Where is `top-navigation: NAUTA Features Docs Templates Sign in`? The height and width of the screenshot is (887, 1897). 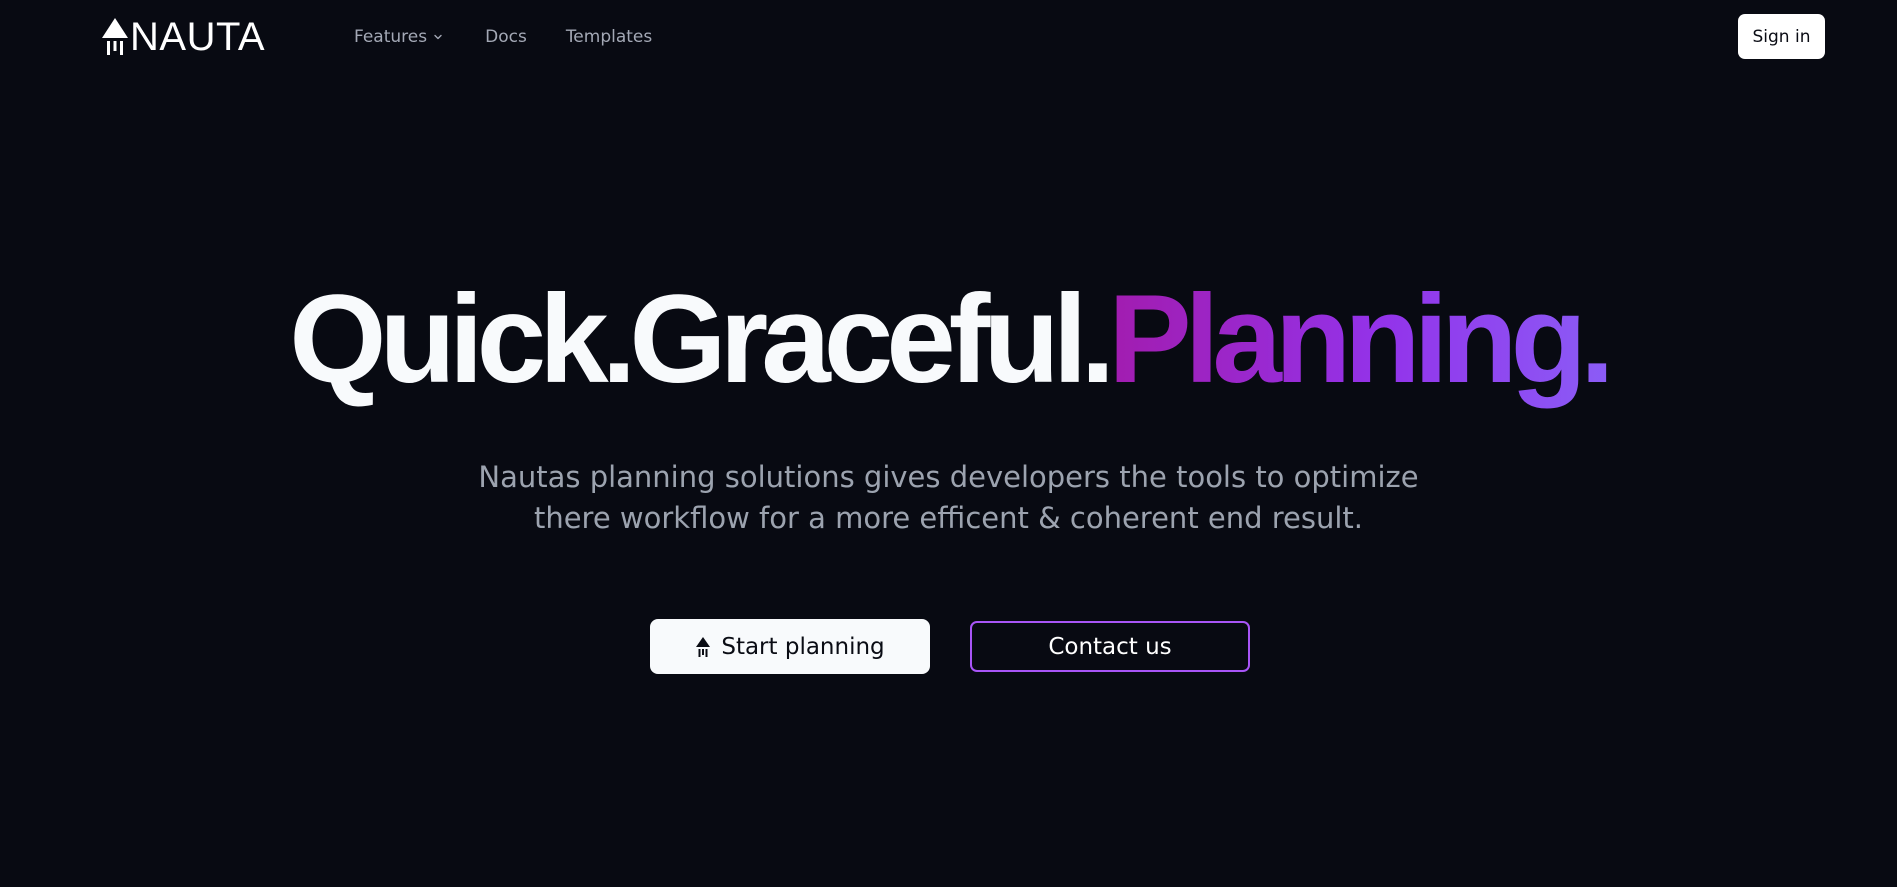
top-navigation: NAUTA Features Docs Templates Sign in is located at coordinates (948, 37).